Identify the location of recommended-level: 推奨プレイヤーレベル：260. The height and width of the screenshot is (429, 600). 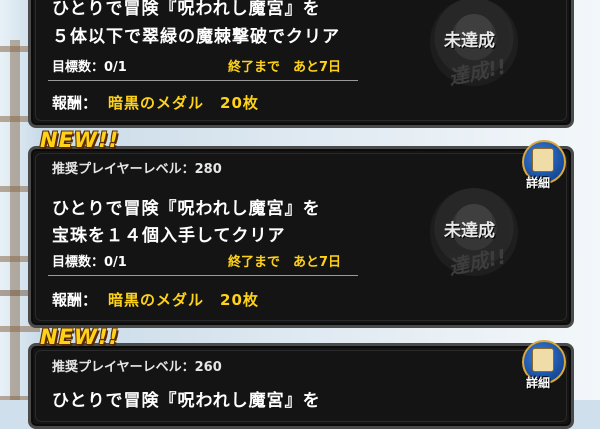
(137, 367).